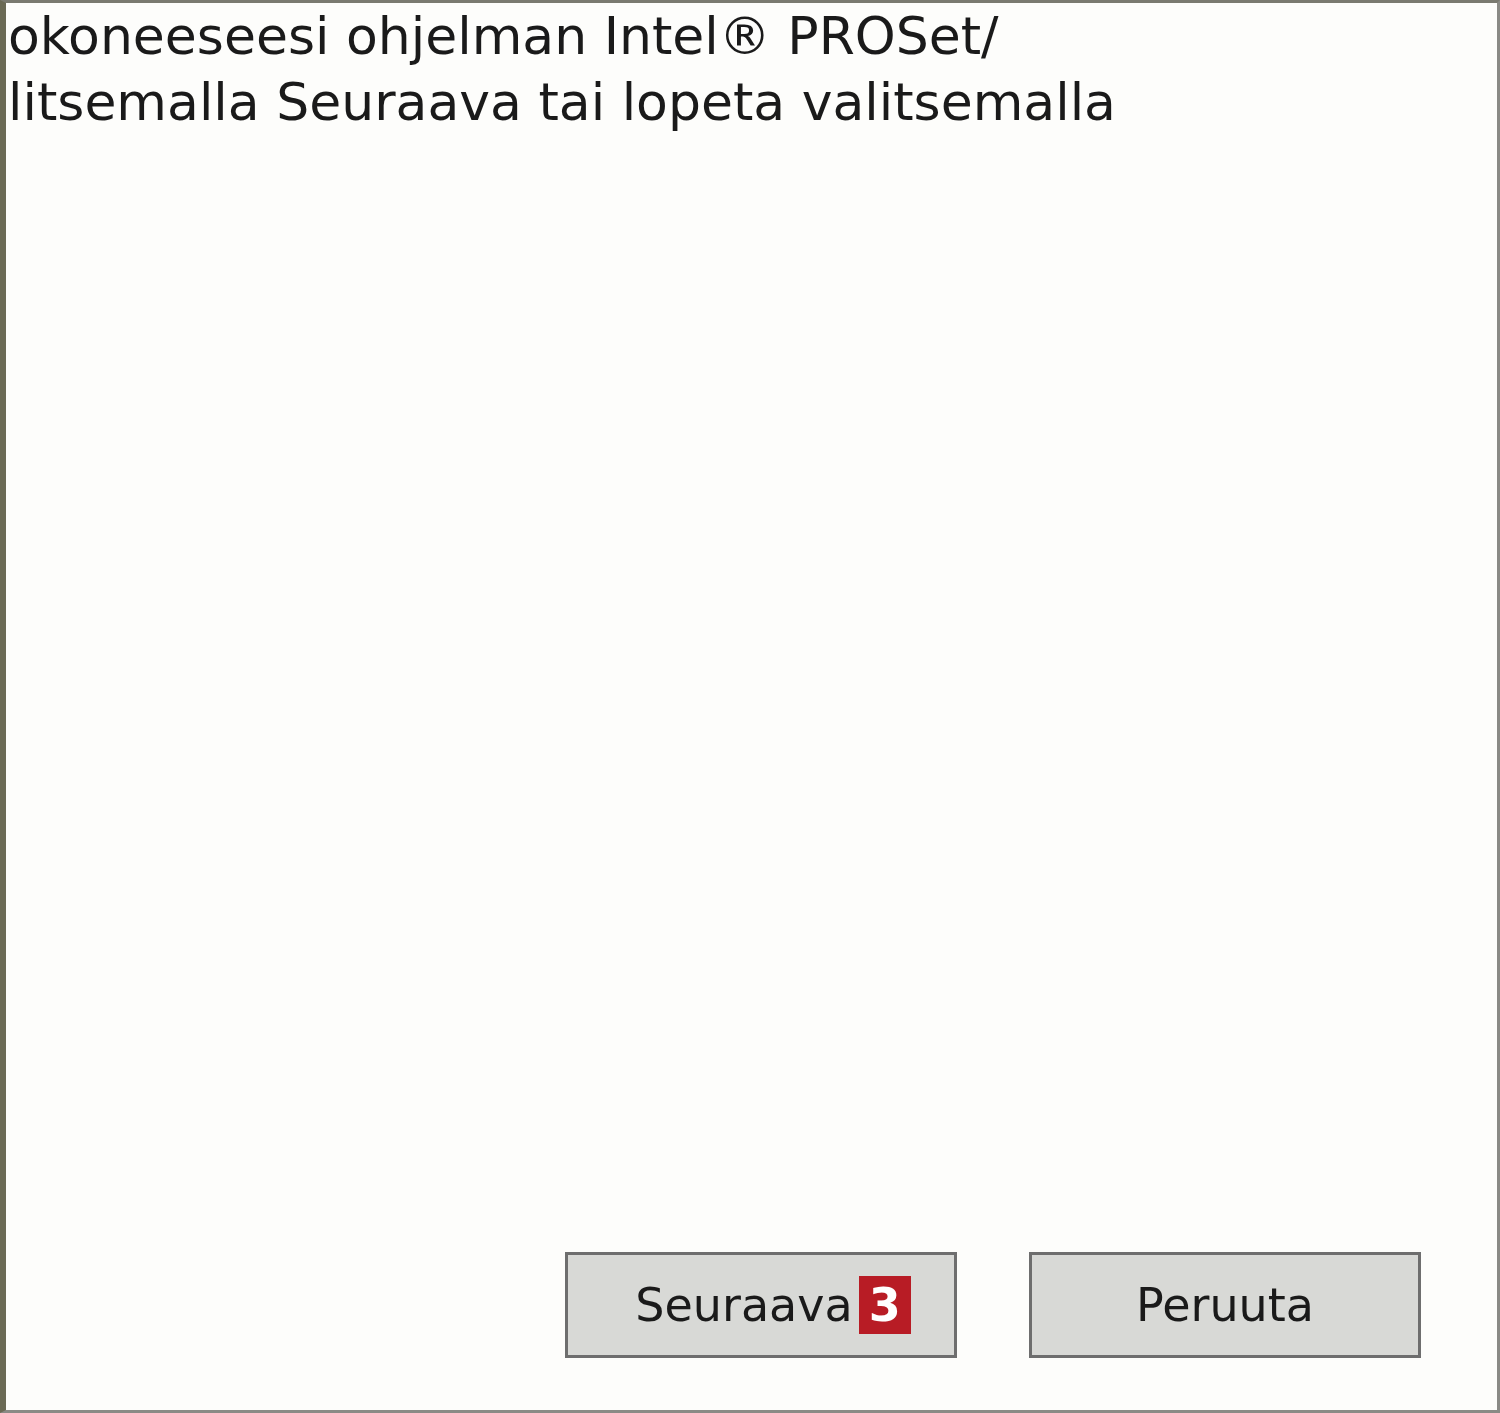 This screenshot has height=1413, width=1500. I want to click on instruction-text: litsemalla Seuraava tai lopeta valitsemalla, so click(562, 102).